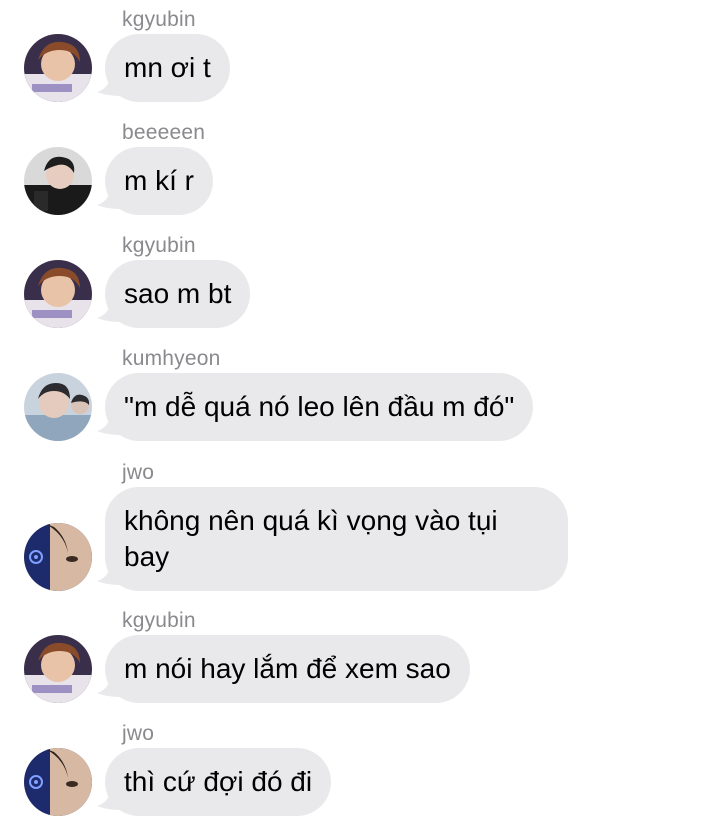 This screenshot has height=821, width=720. What do you see at coordinates (159, 181) in the screenshot?
I see `message-bubble: m kí r` at bounding box center [159, 181].